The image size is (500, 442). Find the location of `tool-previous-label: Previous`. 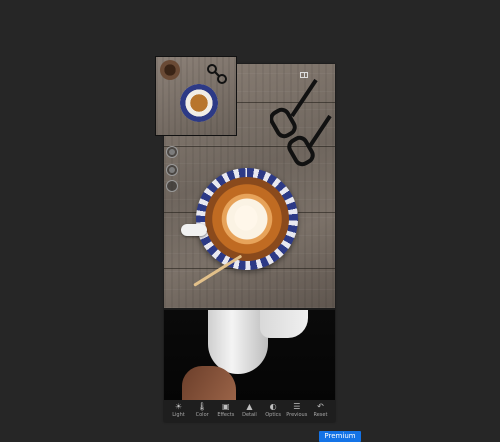

tool-previous-label: Previous is located at coordinates (297, 415).